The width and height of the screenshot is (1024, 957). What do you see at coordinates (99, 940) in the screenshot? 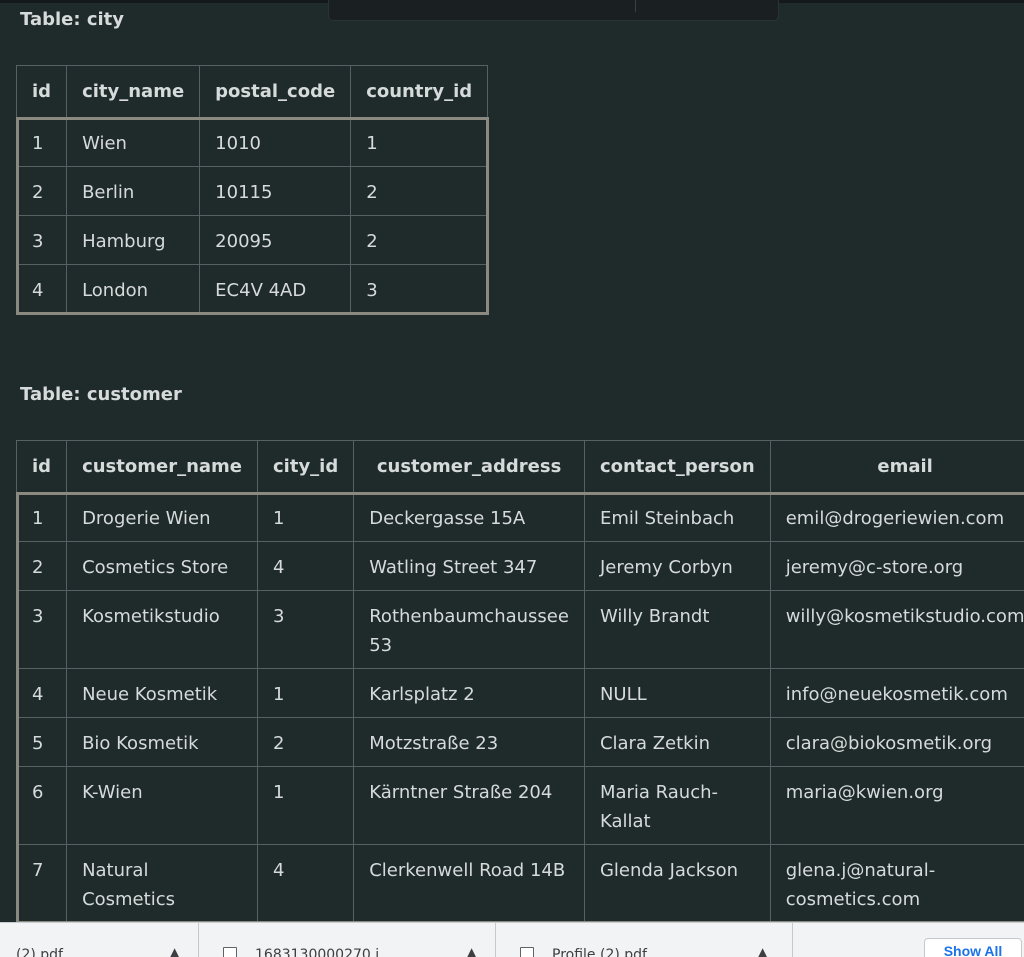
I see `download-item: (2).pdf ▲` at bounding box center [99, 940].